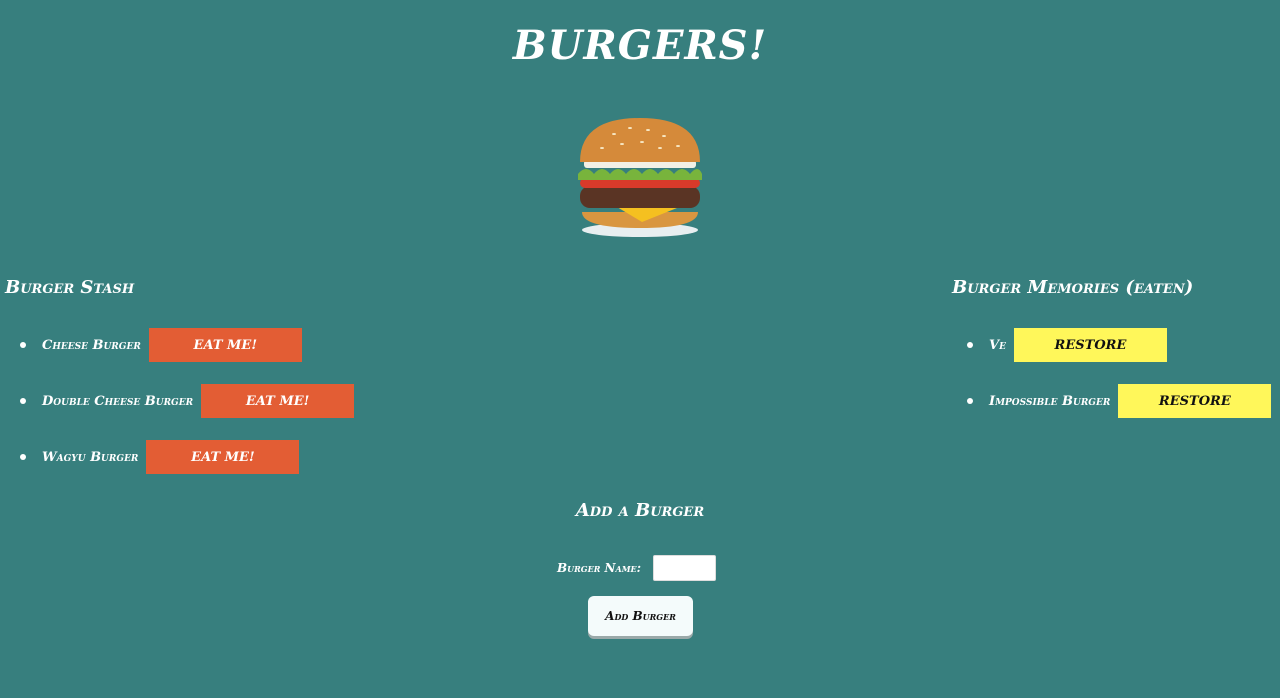 This screenshot has width=1280, height=698. What do you see at coordinates (1073, 287) in the screenshot?
I see `burger-memories-heading: Burger Memories (eaten)` at bounding box center [1073, 287].